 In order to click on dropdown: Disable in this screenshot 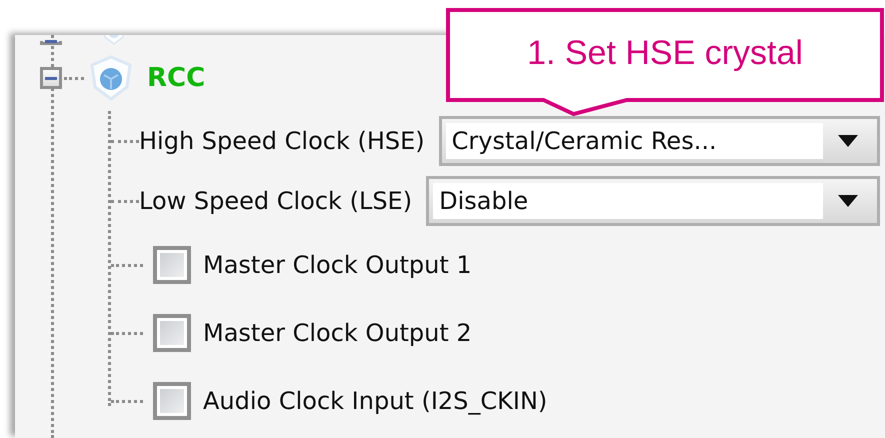, I will do `click(653, 201)`.